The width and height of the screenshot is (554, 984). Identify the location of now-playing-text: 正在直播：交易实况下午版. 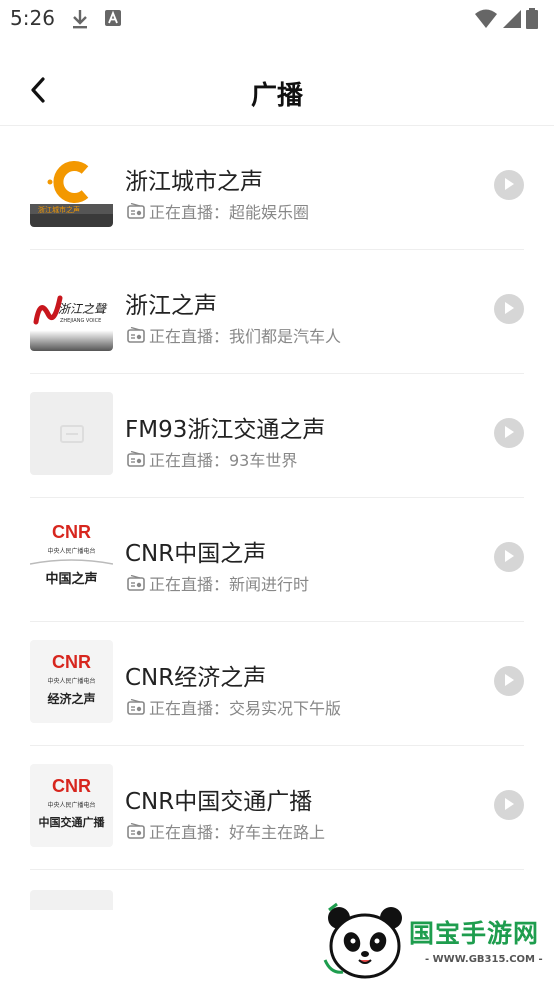
(245, 708).